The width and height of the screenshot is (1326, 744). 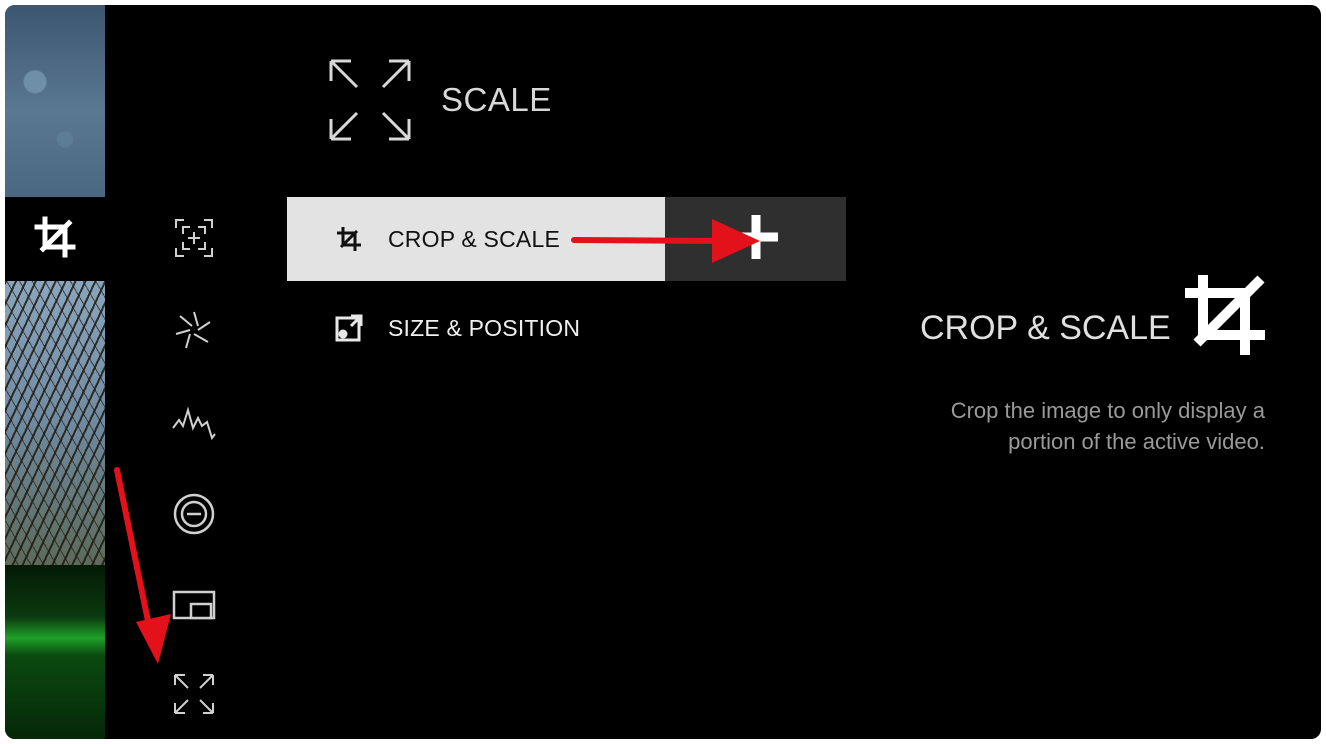 I want to click on plus-icon, so click(x=756, y=239).